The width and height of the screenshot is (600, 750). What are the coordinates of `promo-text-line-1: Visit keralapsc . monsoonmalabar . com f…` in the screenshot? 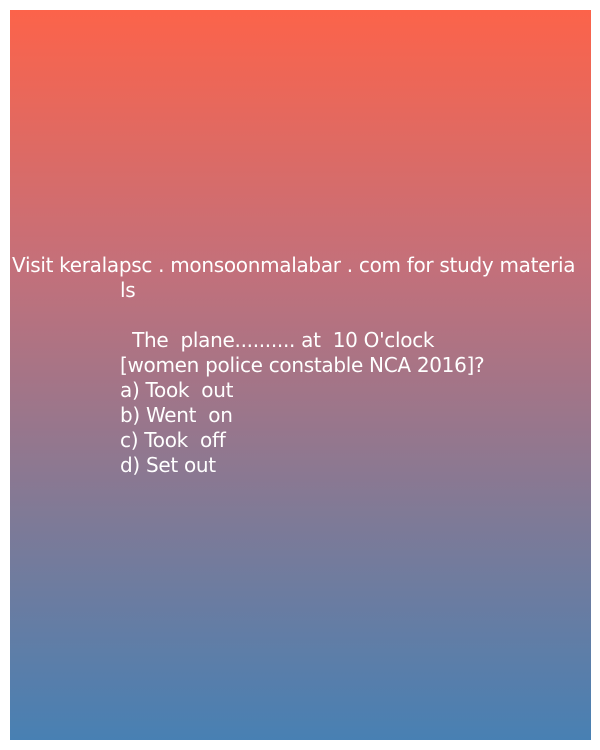 It's located at (294, 265).